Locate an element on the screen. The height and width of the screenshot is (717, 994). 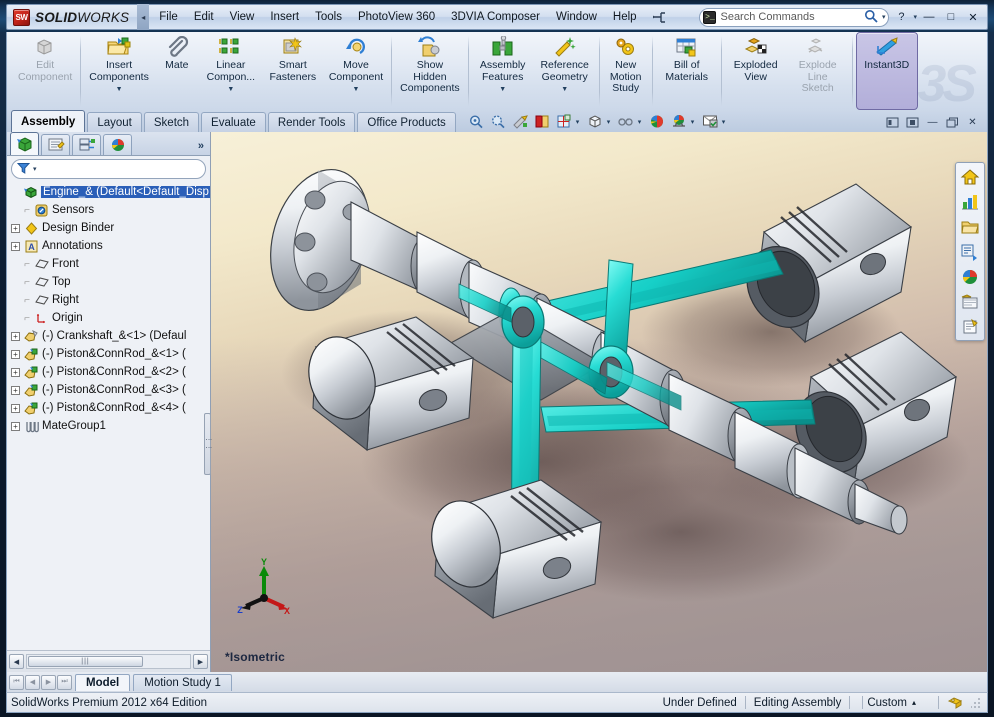
status-units-arrow: ▴ is located at coordinates (914, 702).